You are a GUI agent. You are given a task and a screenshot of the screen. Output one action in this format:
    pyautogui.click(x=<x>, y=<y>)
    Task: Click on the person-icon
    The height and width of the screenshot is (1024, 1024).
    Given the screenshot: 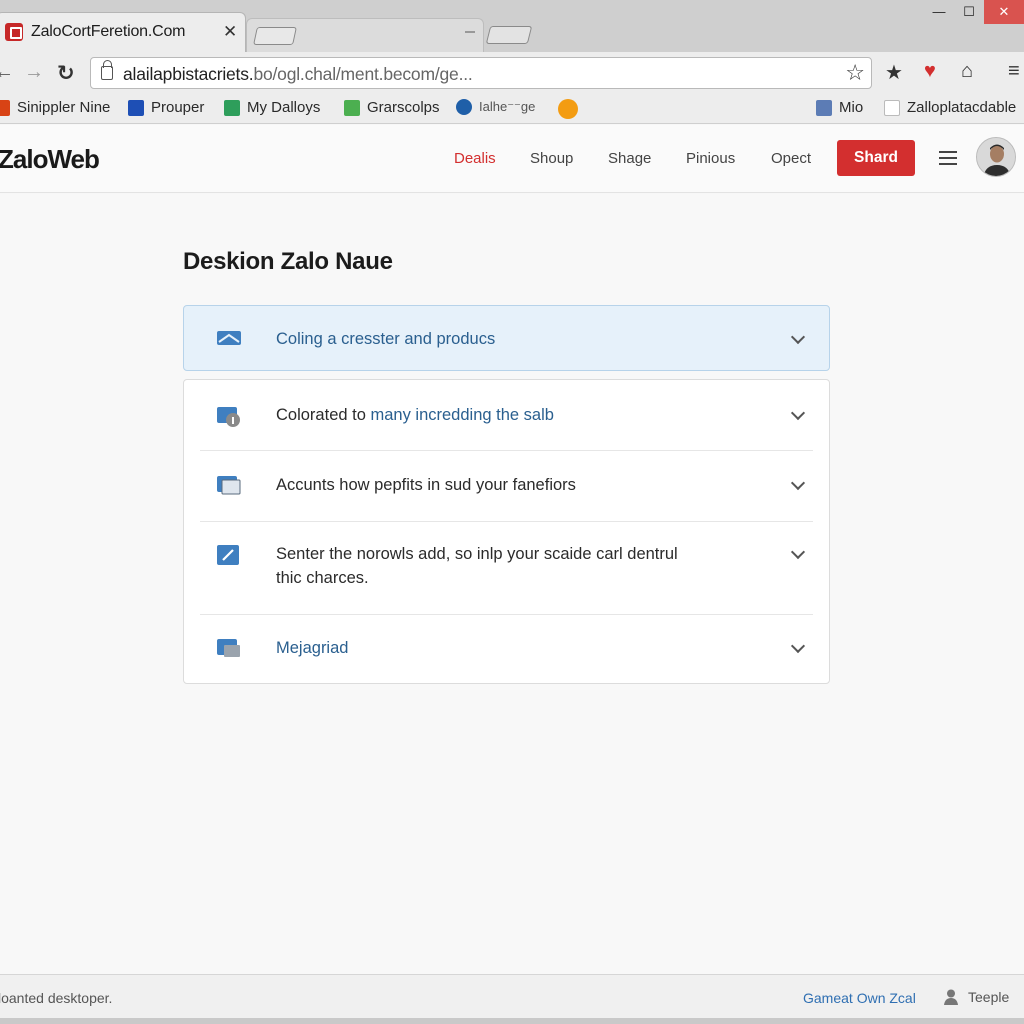 What is the action you would take?
    pyautogui.click(x=996, y=157)
    